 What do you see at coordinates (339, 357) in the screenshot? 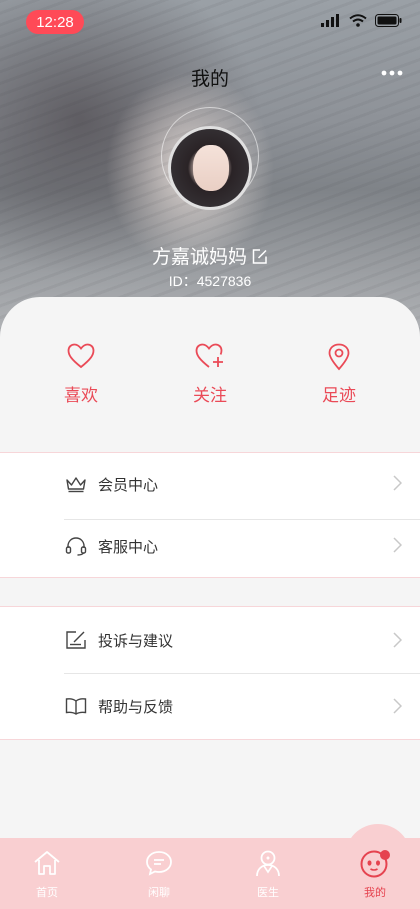
I see `location-pin-icon` at bounding box center [339, 357].